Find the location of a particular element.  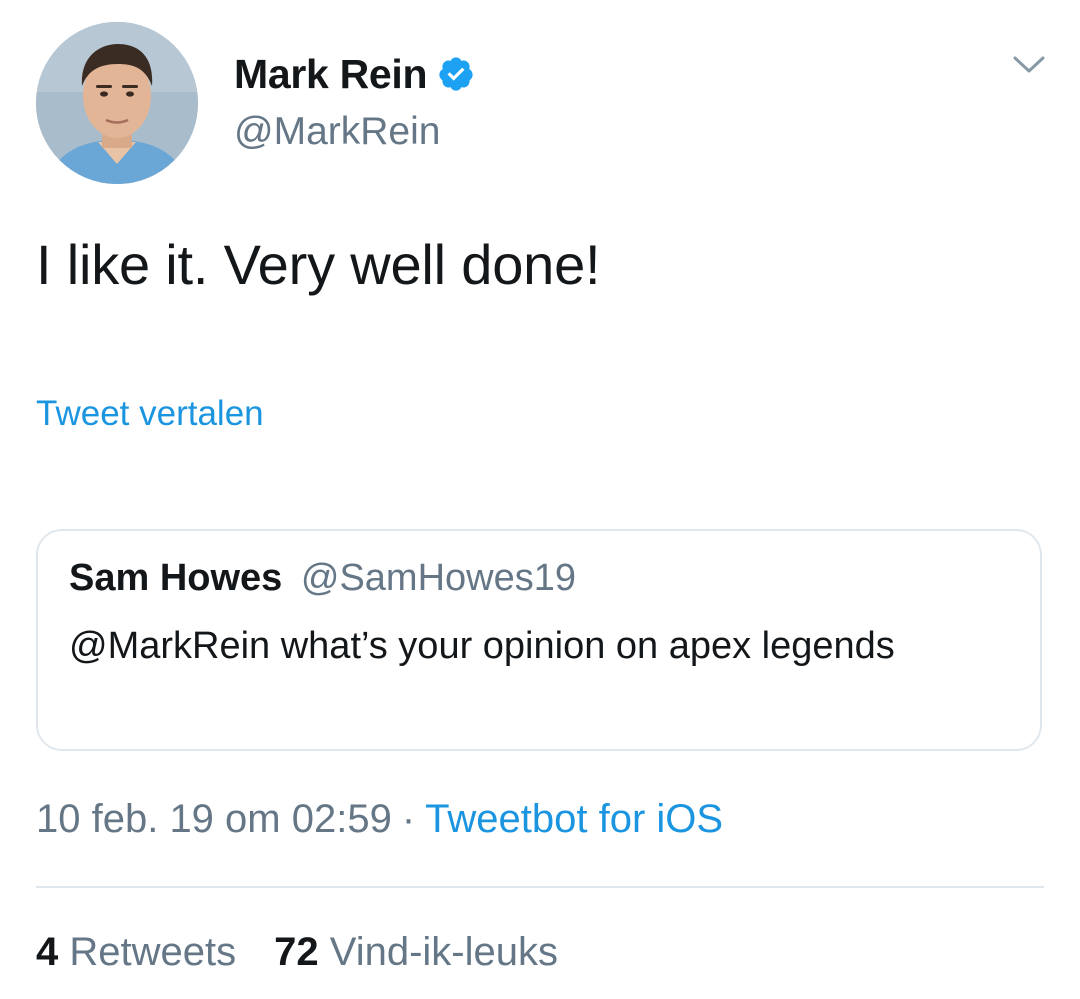

author-handle: @MarkRein is located at coordinates (337, 132).